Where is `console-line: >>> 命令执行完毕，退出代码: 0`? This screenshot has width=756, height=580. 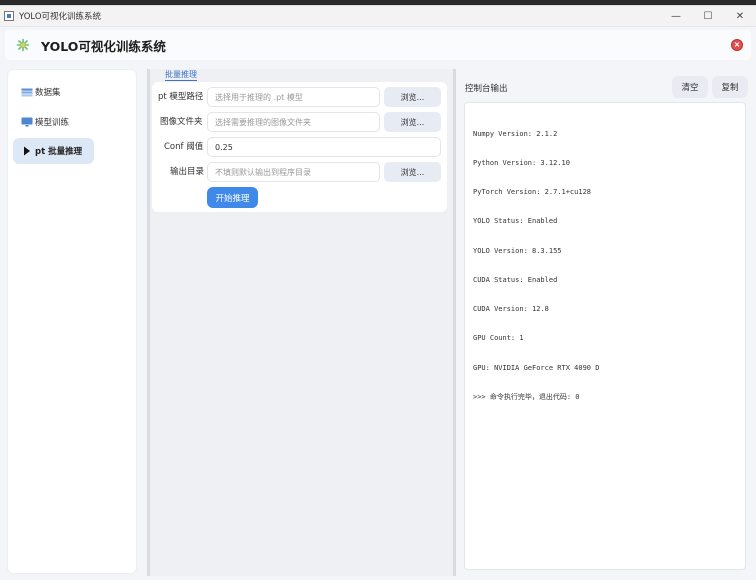
console-line: >>> 命令执行完毕，退出代码: 0 is located at coordinates (526, 396).